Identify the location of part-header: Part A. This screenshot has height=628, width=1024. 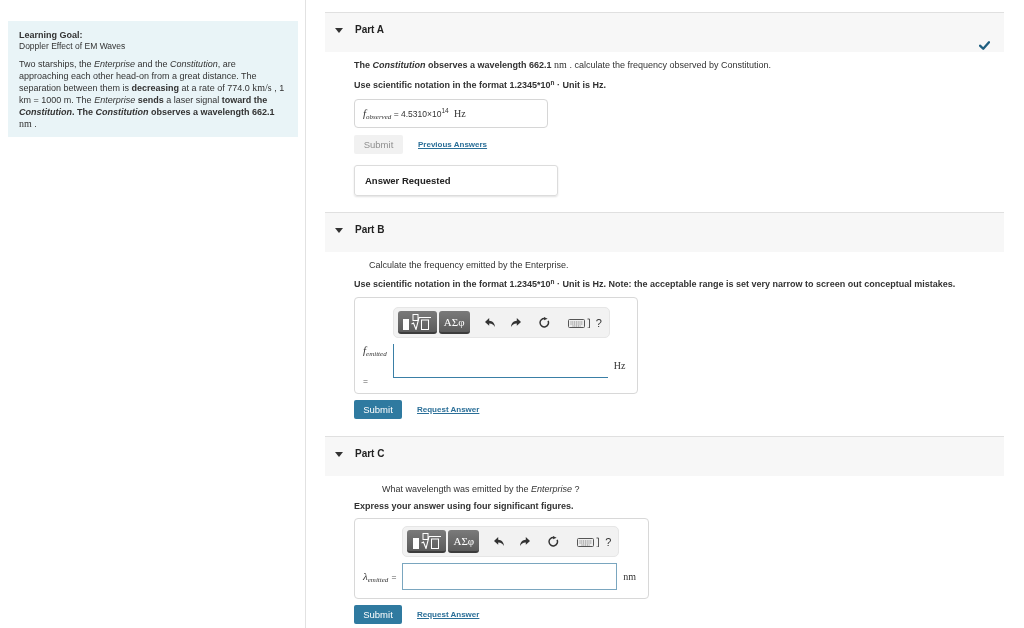
(664, 32).